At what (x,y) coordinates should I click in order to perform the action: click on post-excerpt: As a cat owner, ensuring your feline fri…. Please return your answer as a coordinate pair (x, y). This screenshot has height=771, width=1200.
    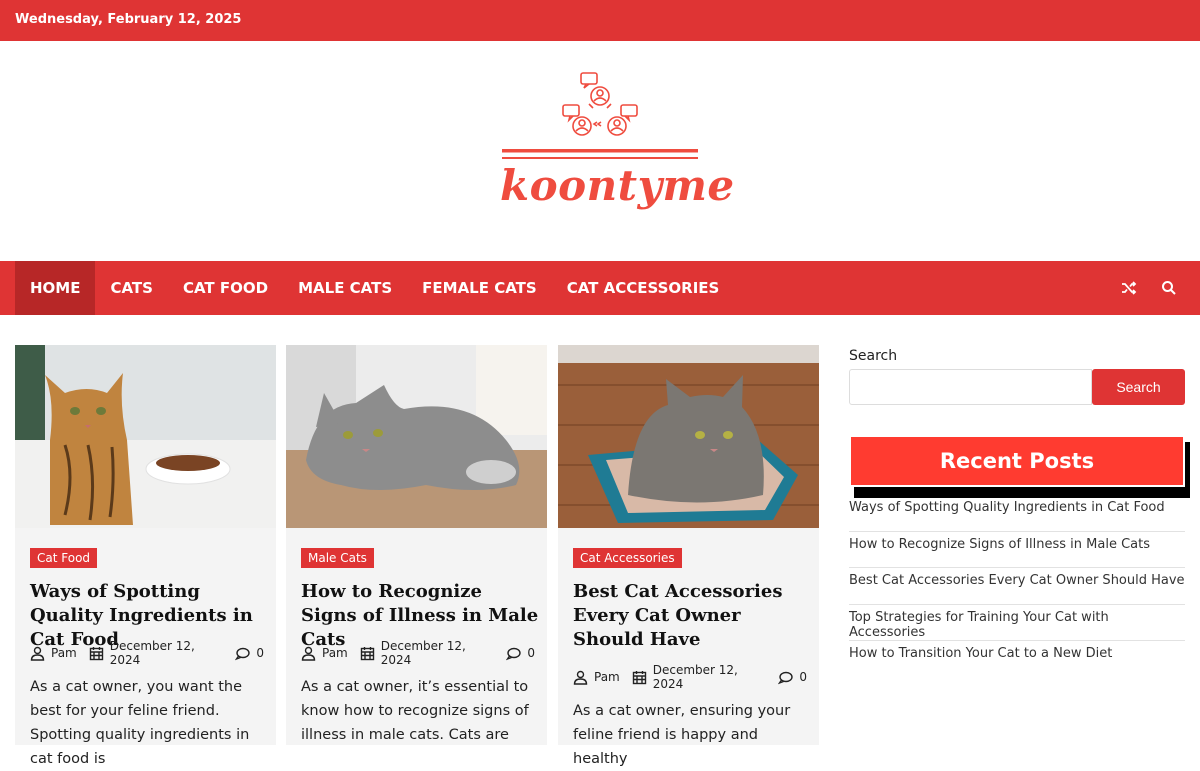
    Looking at the image, I should click on (682, 735).